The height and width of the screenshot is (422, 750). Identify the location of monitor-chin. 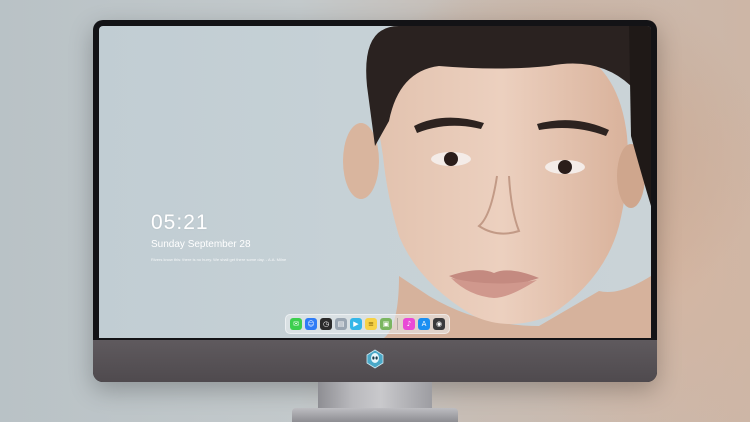
(375, 361).